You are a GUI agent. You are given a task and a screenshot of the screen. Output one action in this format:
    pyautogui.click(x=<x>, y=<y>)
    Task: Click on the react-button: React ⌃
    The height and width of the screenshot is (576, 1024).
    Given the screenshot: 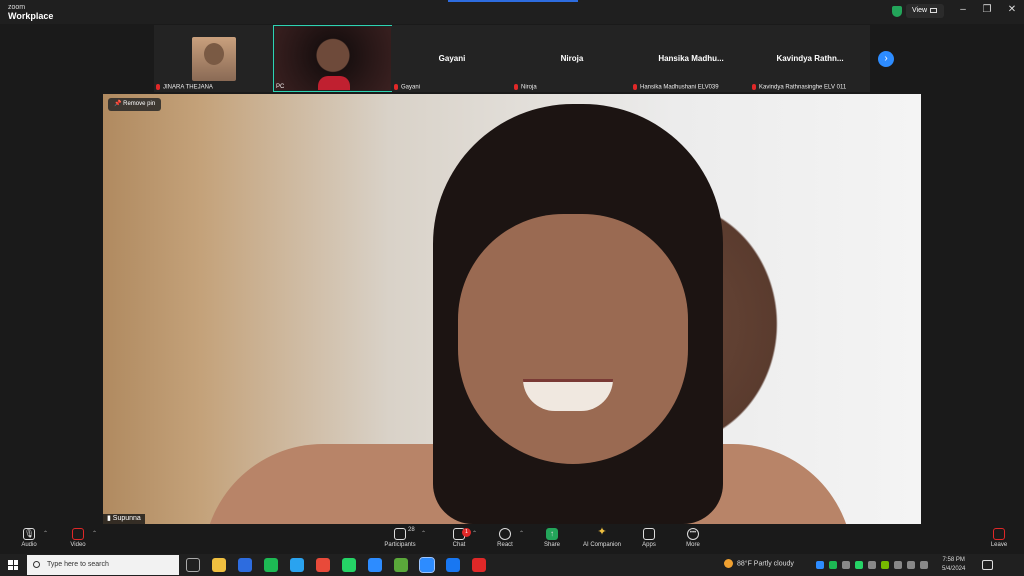 What is the action you would take?
    pyautogui.click(x=509, y=538)
    